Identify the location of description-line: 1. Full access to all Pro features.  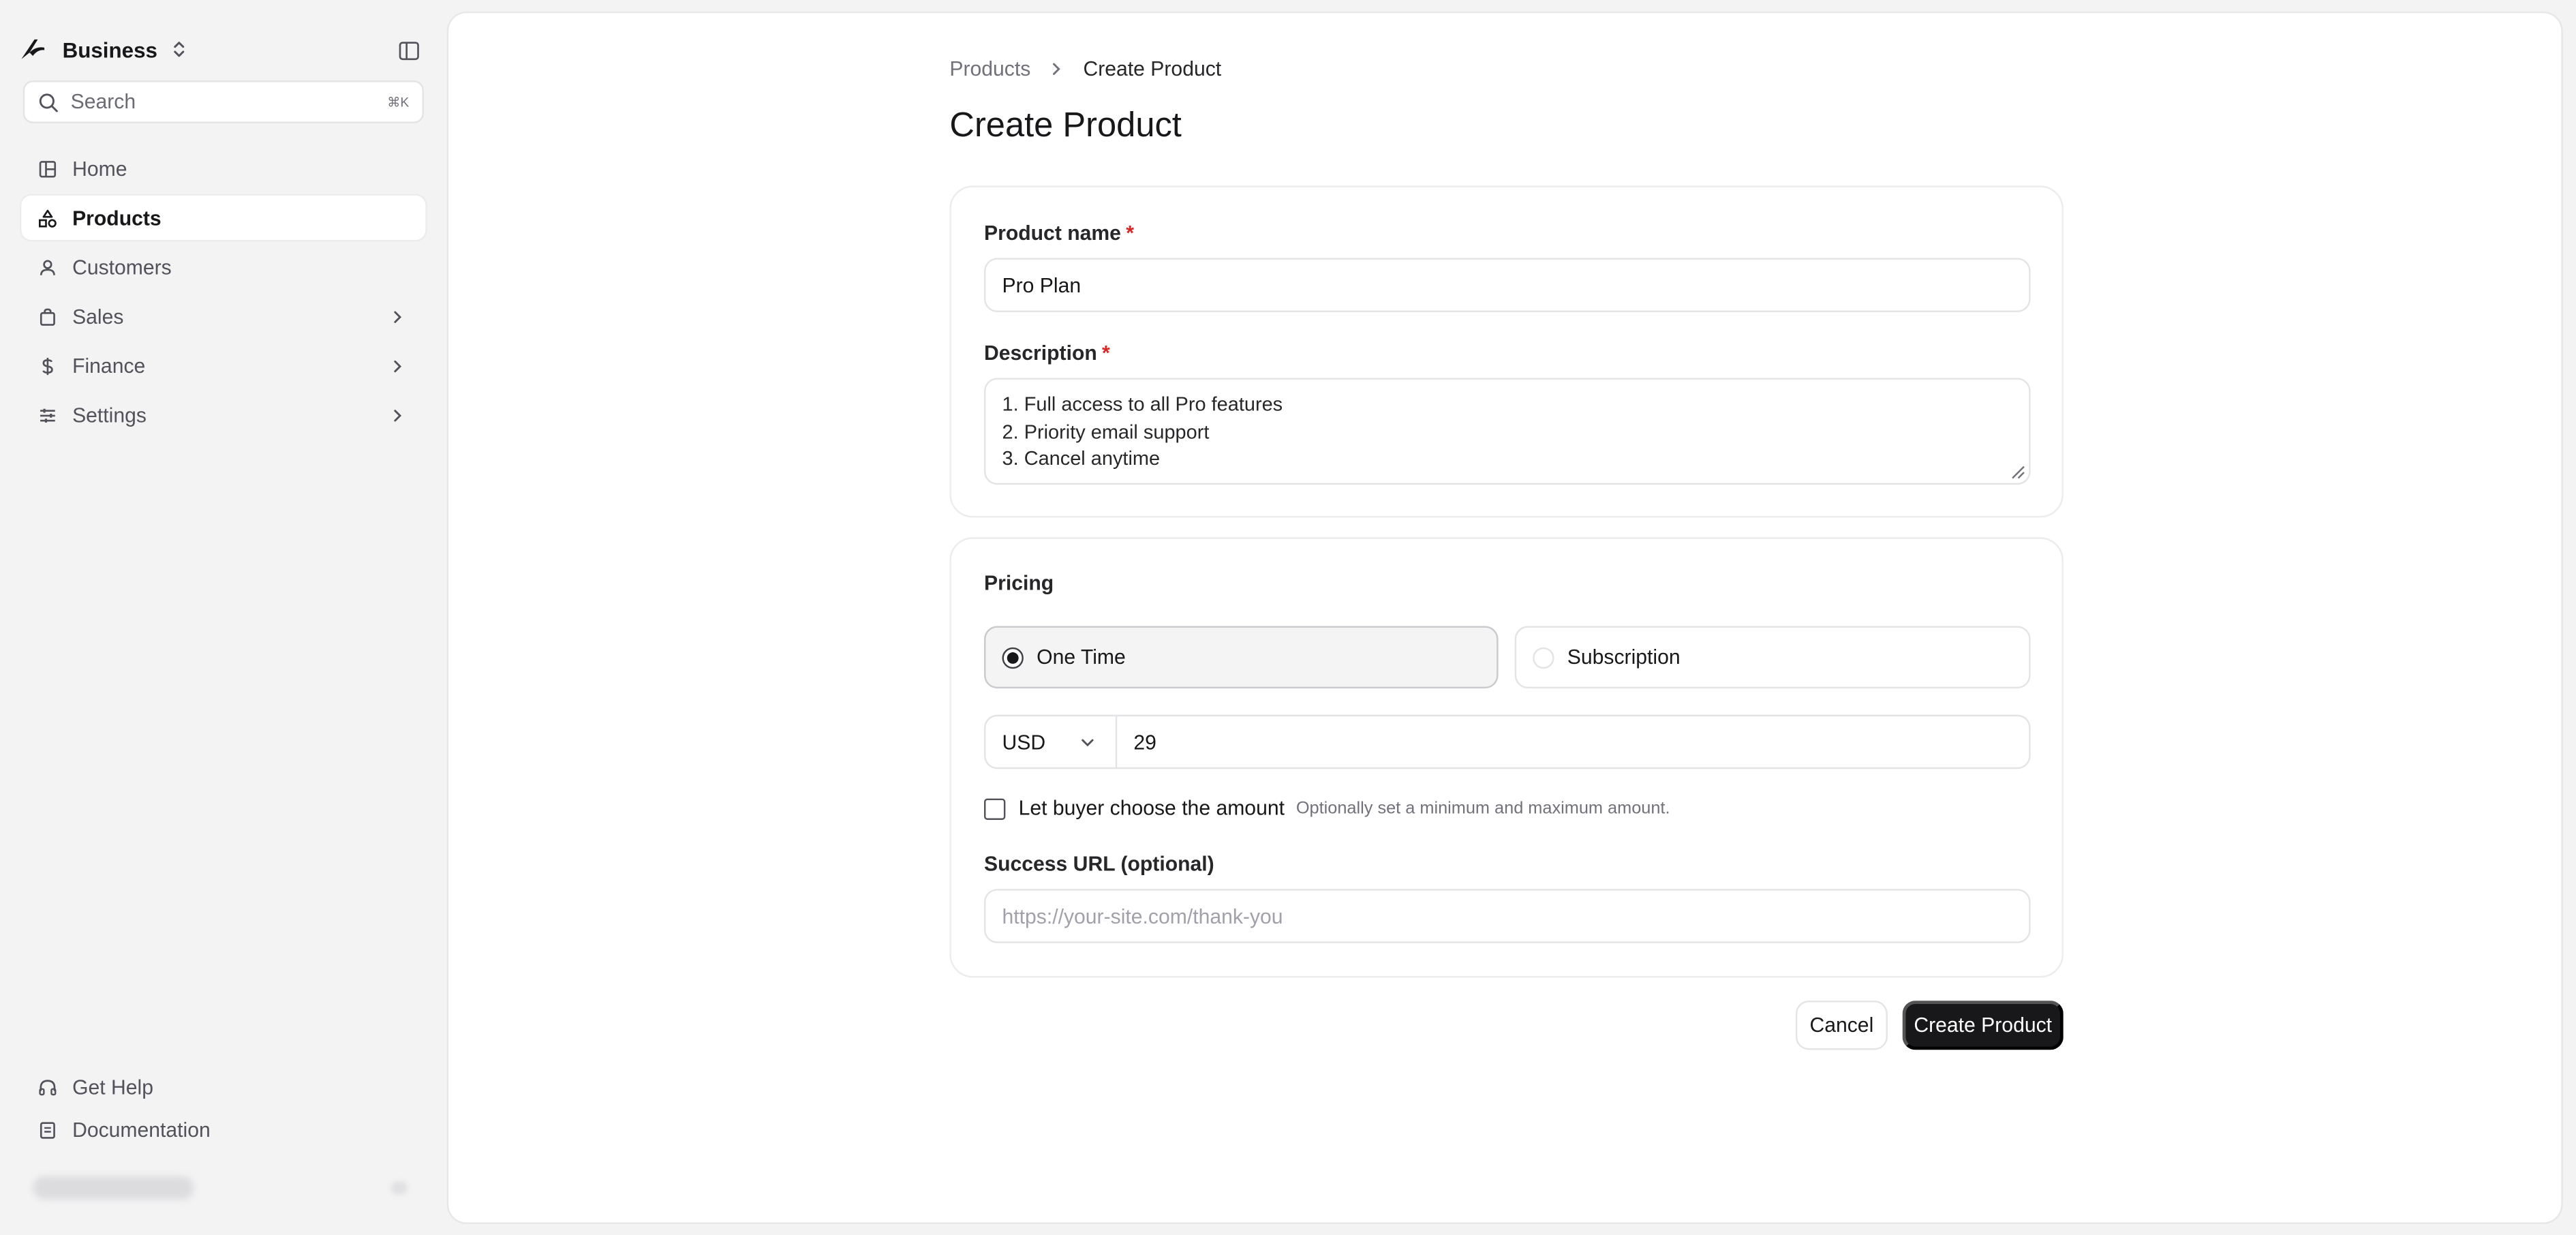
(1142, 404).